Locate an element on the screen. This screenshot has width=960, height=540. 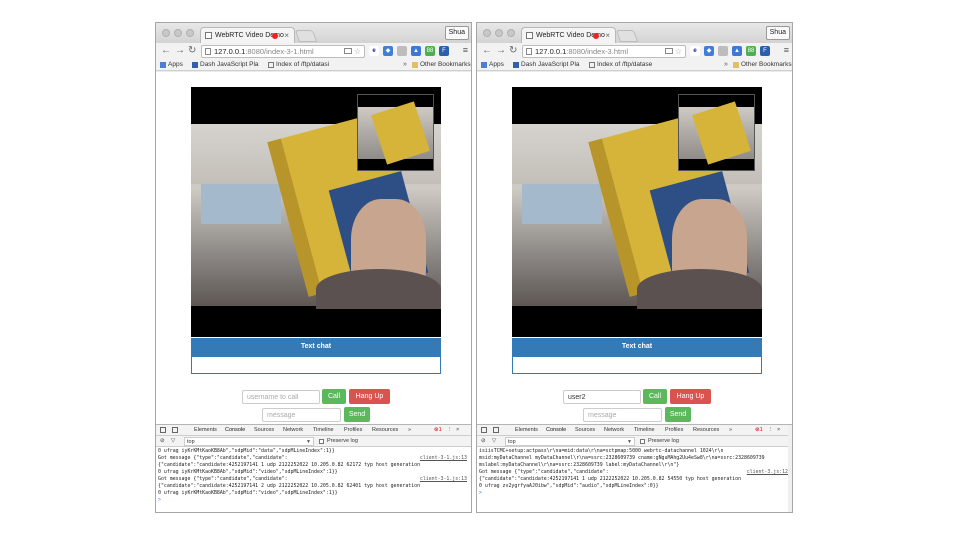
address-bar: 127.0.0.1:8080/index-3-1.html ☆ is located at coordinates (283, 51).